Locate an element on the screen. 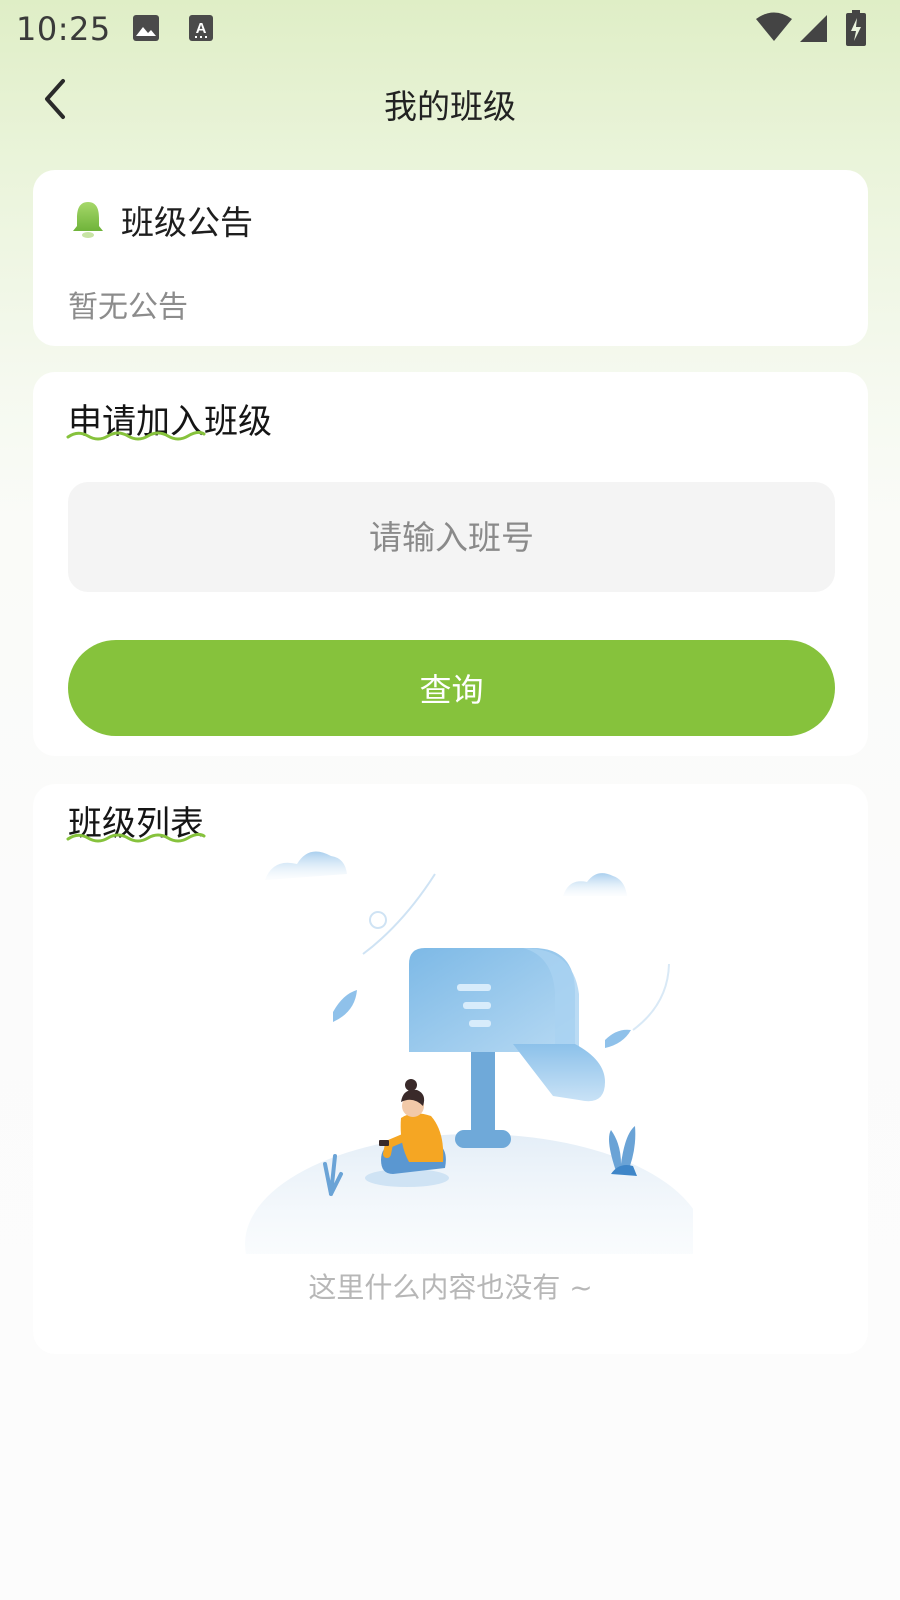 The width and height of the screenshot is (900, 1600). status-time: 10:25 is located at coordinates (63, 29).